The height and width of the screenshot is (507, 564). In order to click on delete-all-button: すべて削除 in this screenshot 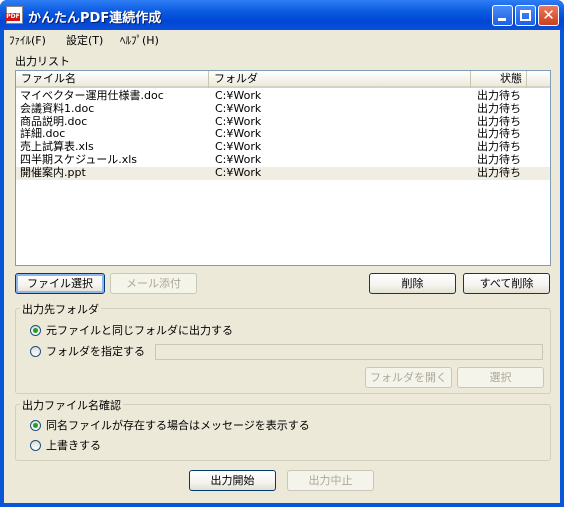, I will do `click(506, 283)`.